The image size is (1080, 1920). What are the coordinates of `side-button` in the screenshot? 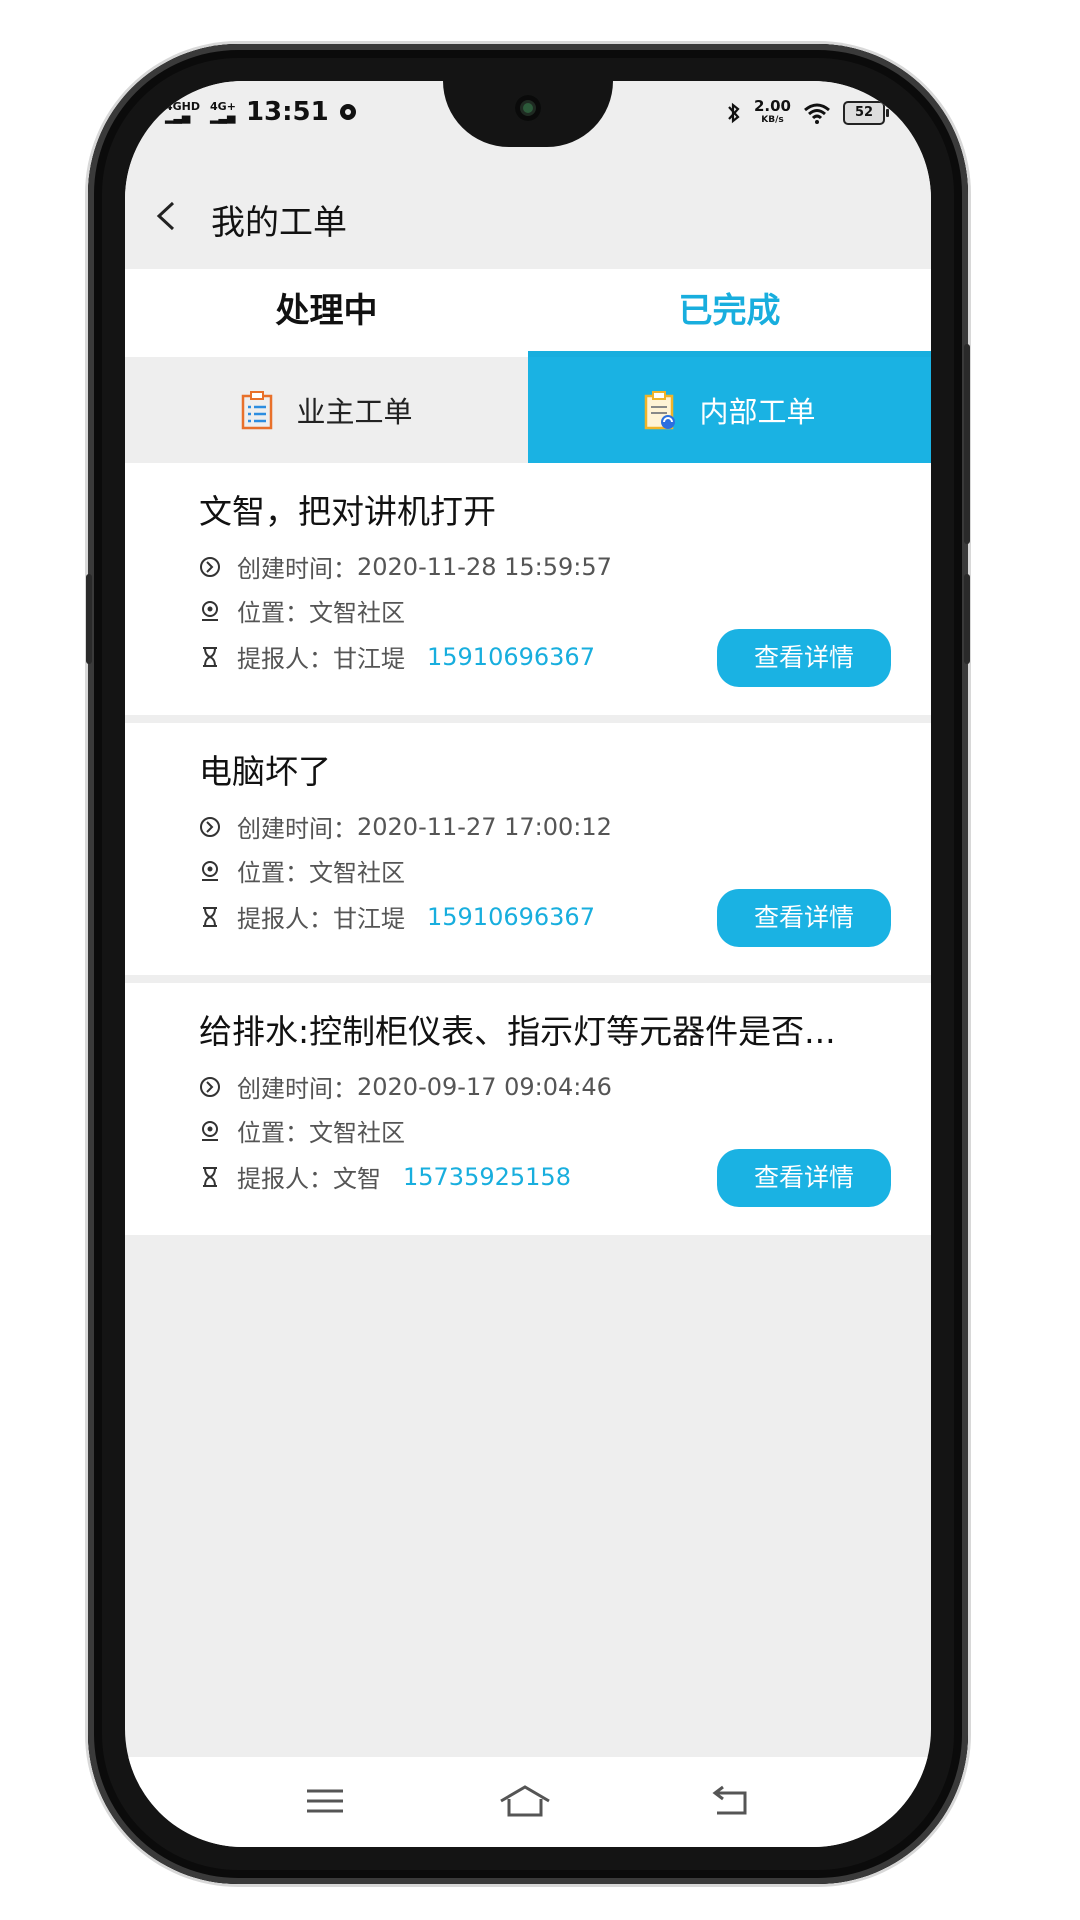 It's located at (967, 444).